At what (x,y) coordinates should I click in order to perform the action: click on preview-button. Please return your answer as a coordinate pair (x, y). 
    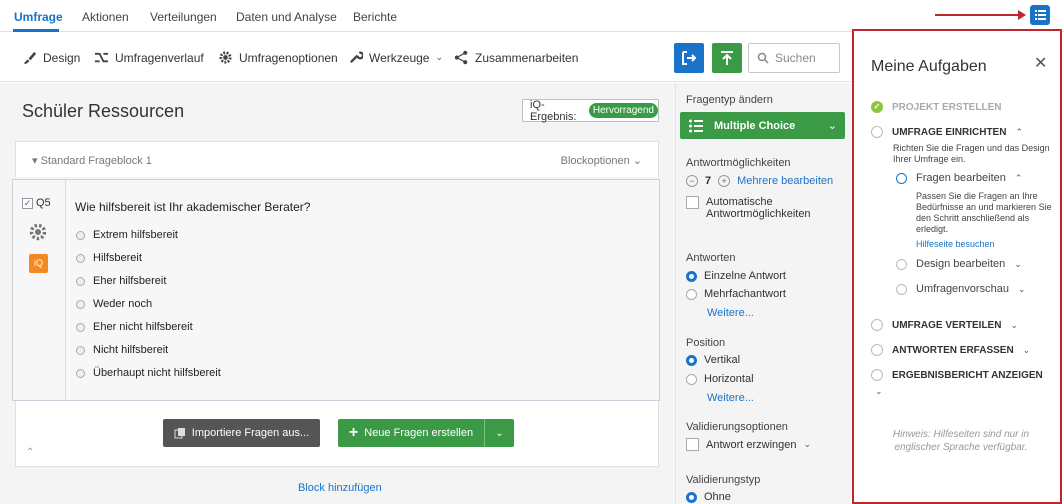
    Looking at the image, I should click on (689, 58).